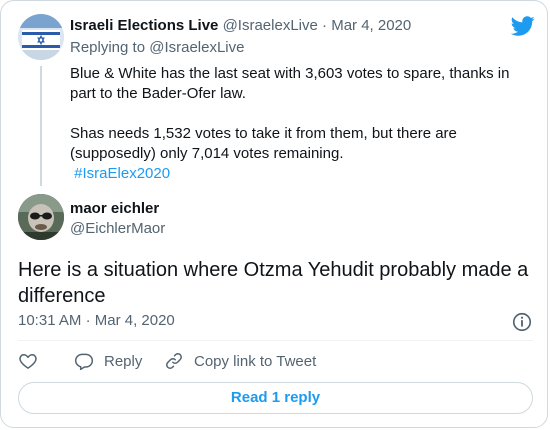  I want to click on quoted-date: · Mar 4, 2020, so click(366, 25).